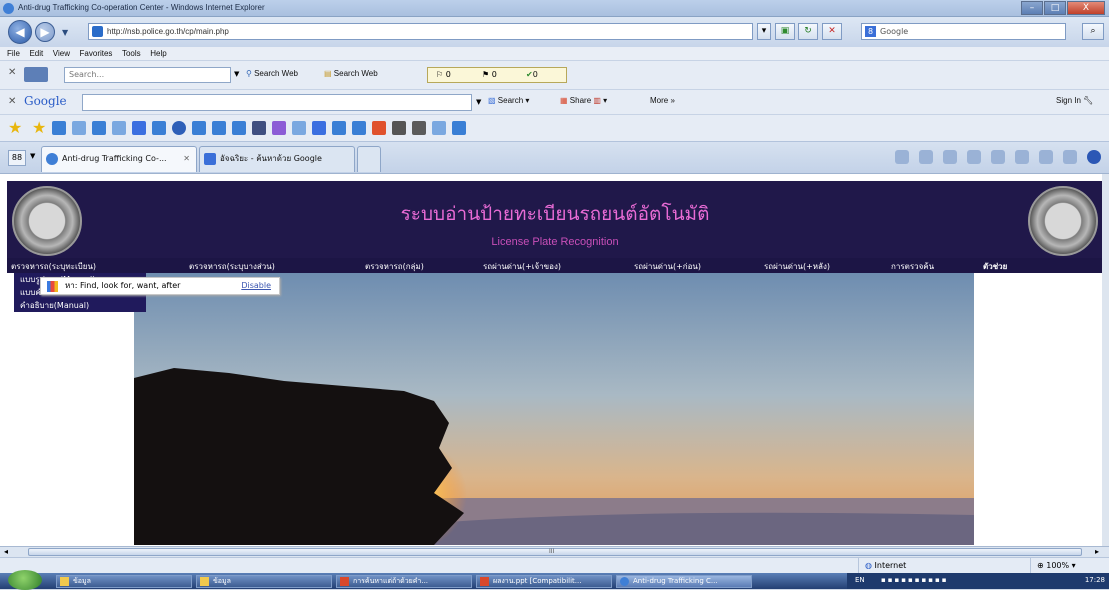  I want to click on search-web-button-2: ▤ Search Web, so click(351, 73).